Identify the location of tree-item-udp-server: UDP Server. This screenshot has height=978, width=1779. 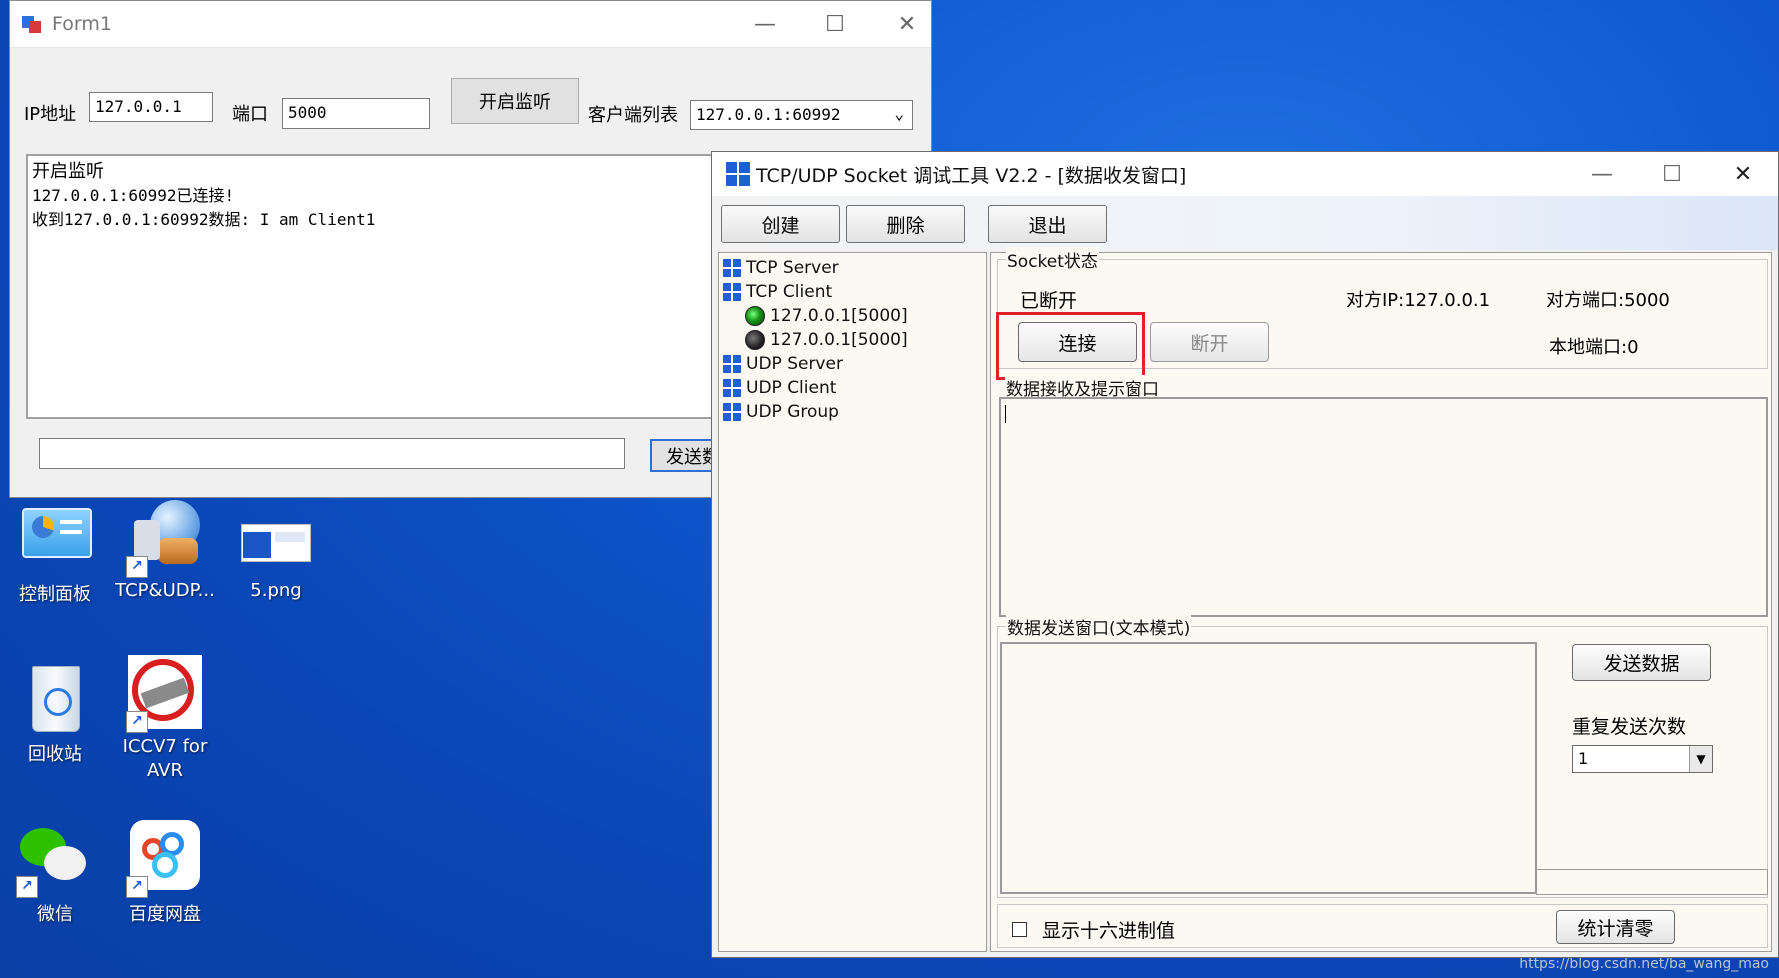
(783, 364).